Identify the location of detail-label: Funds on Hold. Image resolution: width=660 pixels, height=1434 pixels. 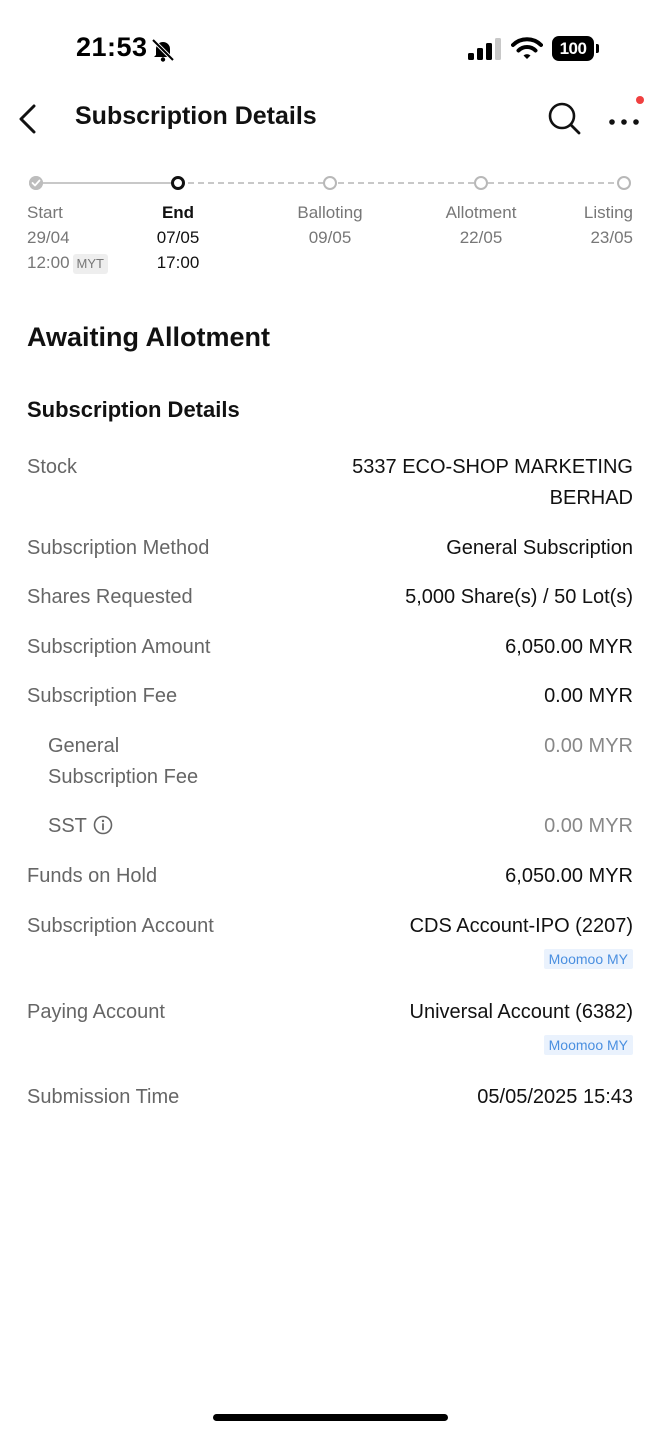
(92, 876).